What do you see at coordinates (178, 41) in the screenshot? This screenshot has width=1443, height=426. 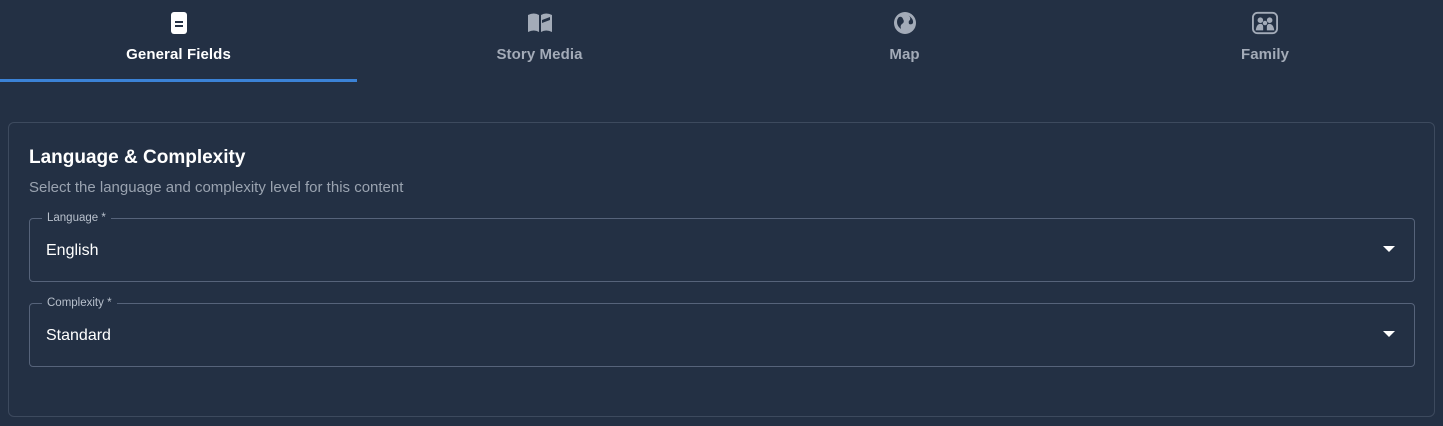 I see `tab-general-fields: General Fields` at bounding box center [178, 41].